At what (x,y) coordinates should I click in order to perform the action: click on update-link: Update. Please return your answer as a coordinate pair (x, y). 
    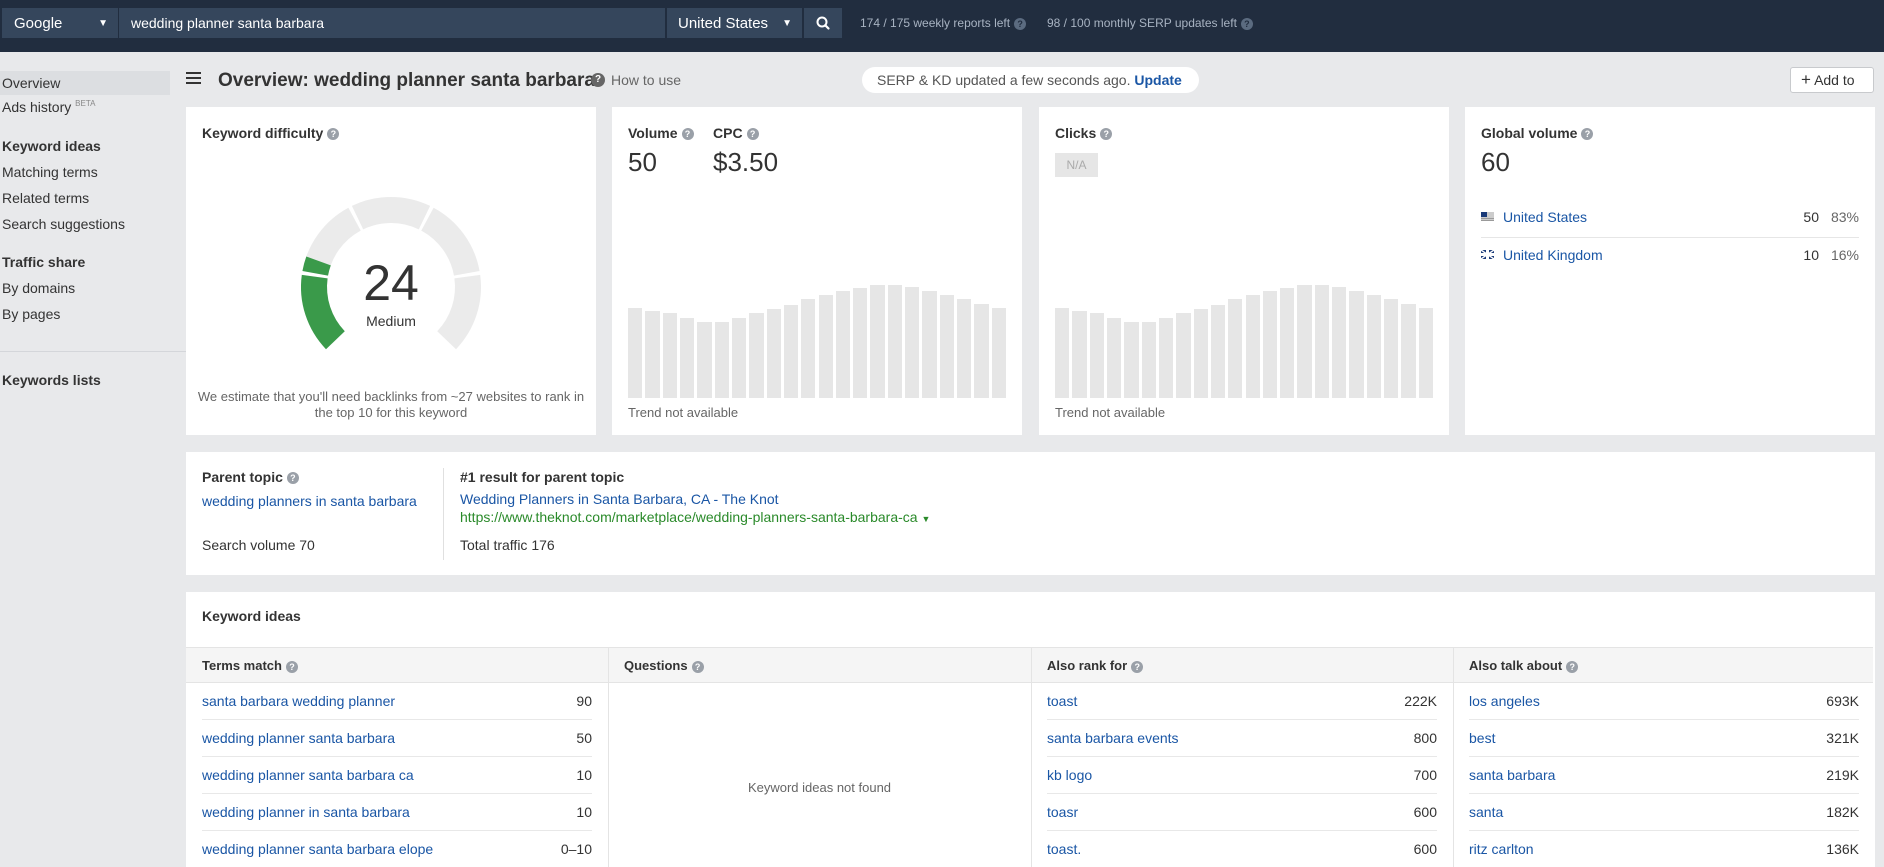
    Looking at the image, I should click on (1157, 80).